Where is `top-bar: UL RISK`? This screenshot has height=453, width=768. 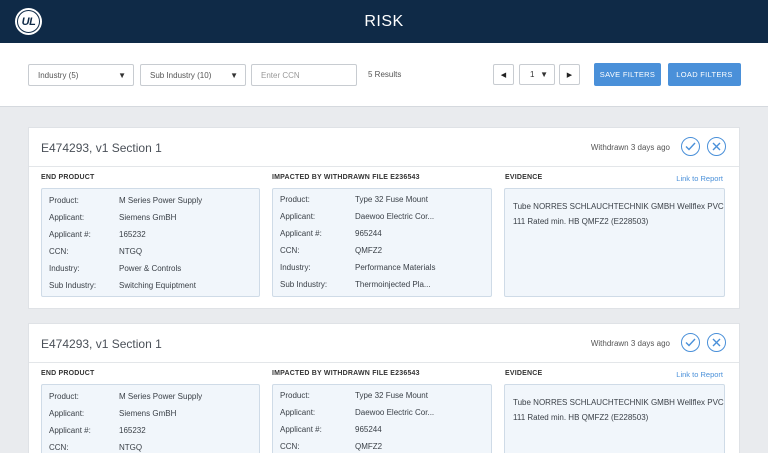
top-bar: UL RISK is located at coordinates (384, 21).